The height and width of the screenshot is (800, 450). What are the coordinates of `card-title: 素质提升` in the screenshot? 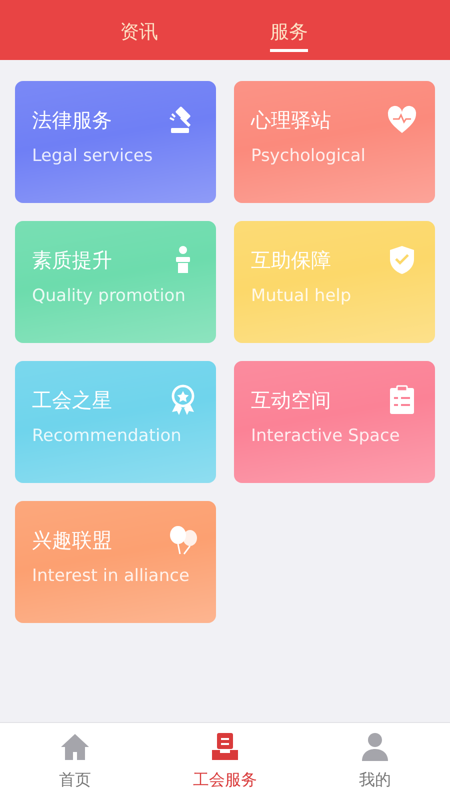 It's located at (72, 260).